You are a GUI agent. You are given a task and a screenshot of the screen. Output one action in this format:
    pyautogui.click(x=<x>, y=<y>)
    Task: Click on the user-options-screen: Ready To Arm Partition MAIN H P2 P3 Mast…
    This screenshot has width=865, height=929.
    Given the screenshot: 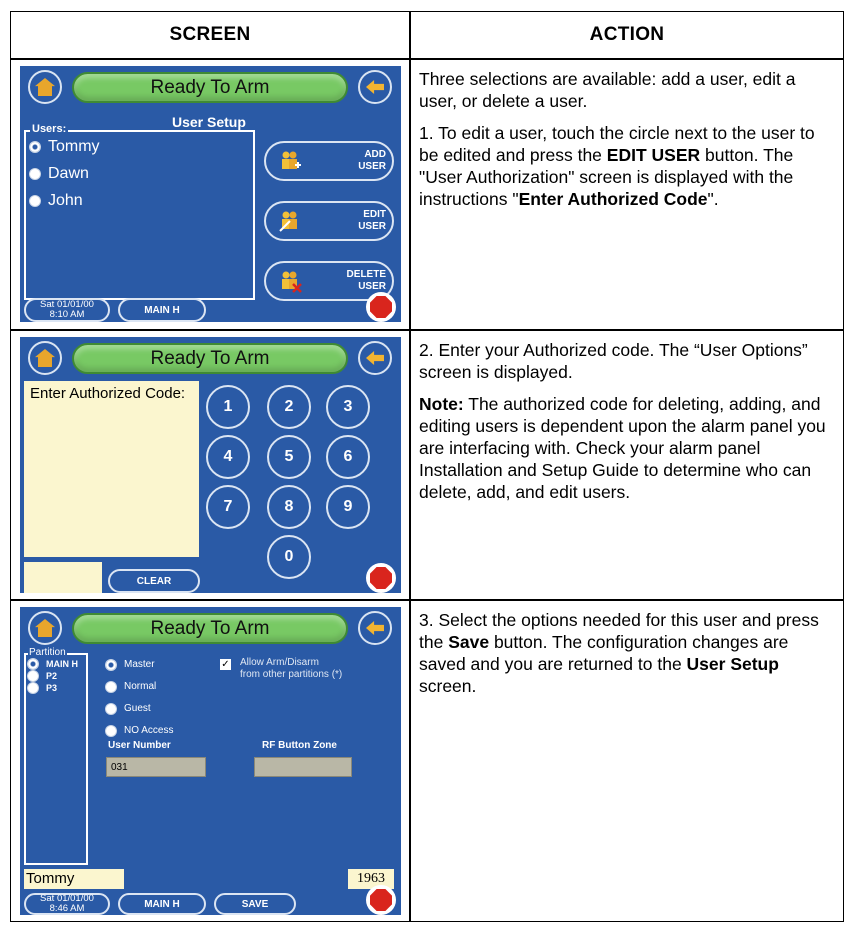 What is the action you would take?
    pyautogui.click(x=210, y=761)
    